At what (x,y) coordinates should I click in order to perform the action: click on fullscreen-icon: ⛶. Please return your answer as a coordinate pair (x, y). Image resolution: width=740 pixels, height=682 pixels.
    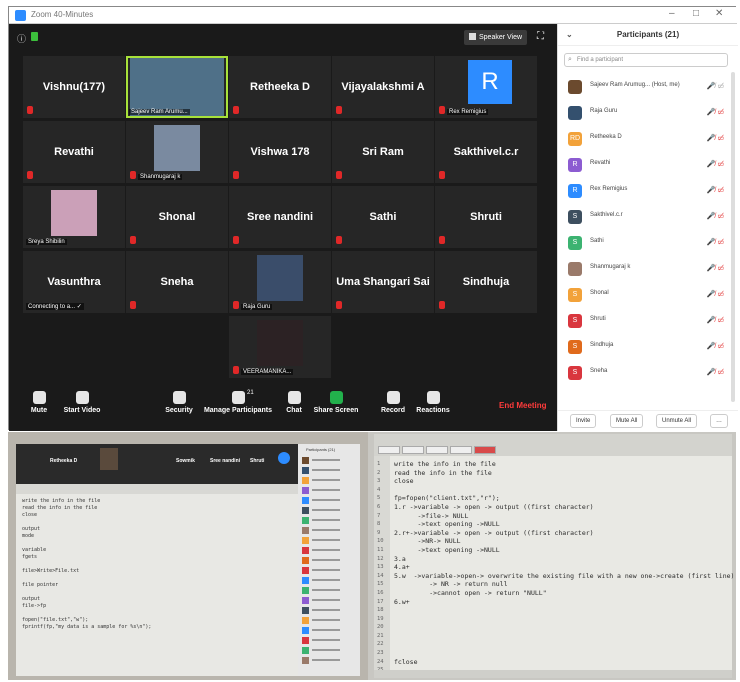
    Looking at the image, I should click on (540, 36).